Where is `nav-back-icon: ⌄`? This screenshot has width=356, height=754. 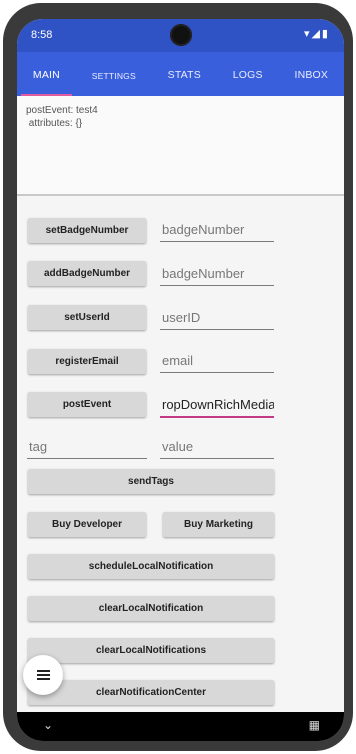
nav-back-icon: ⌄ is located at coordinates (48, 725).